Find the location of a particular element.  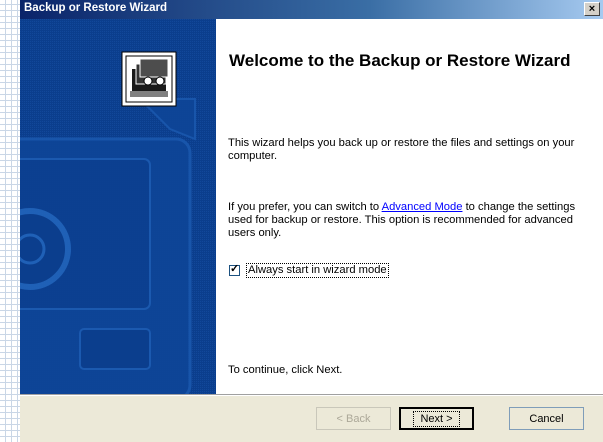

wizard-mode-option: ✓ Always start in wizard mode is located at coordinates (309, 270).